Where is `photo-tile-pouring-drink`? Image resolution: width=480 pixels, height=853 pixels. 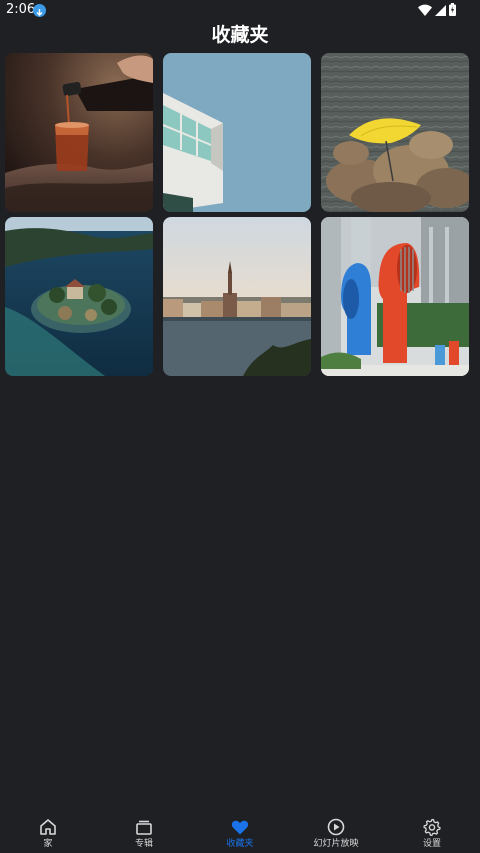 photo-tile-pouring-drink is located at coordinates (79, 132).